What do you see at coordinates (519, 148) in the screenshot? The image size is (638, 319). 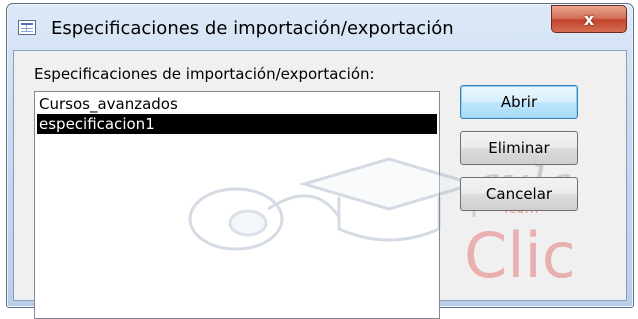 I see `delete-button: Eliminar` at bounding box center [519, 148].